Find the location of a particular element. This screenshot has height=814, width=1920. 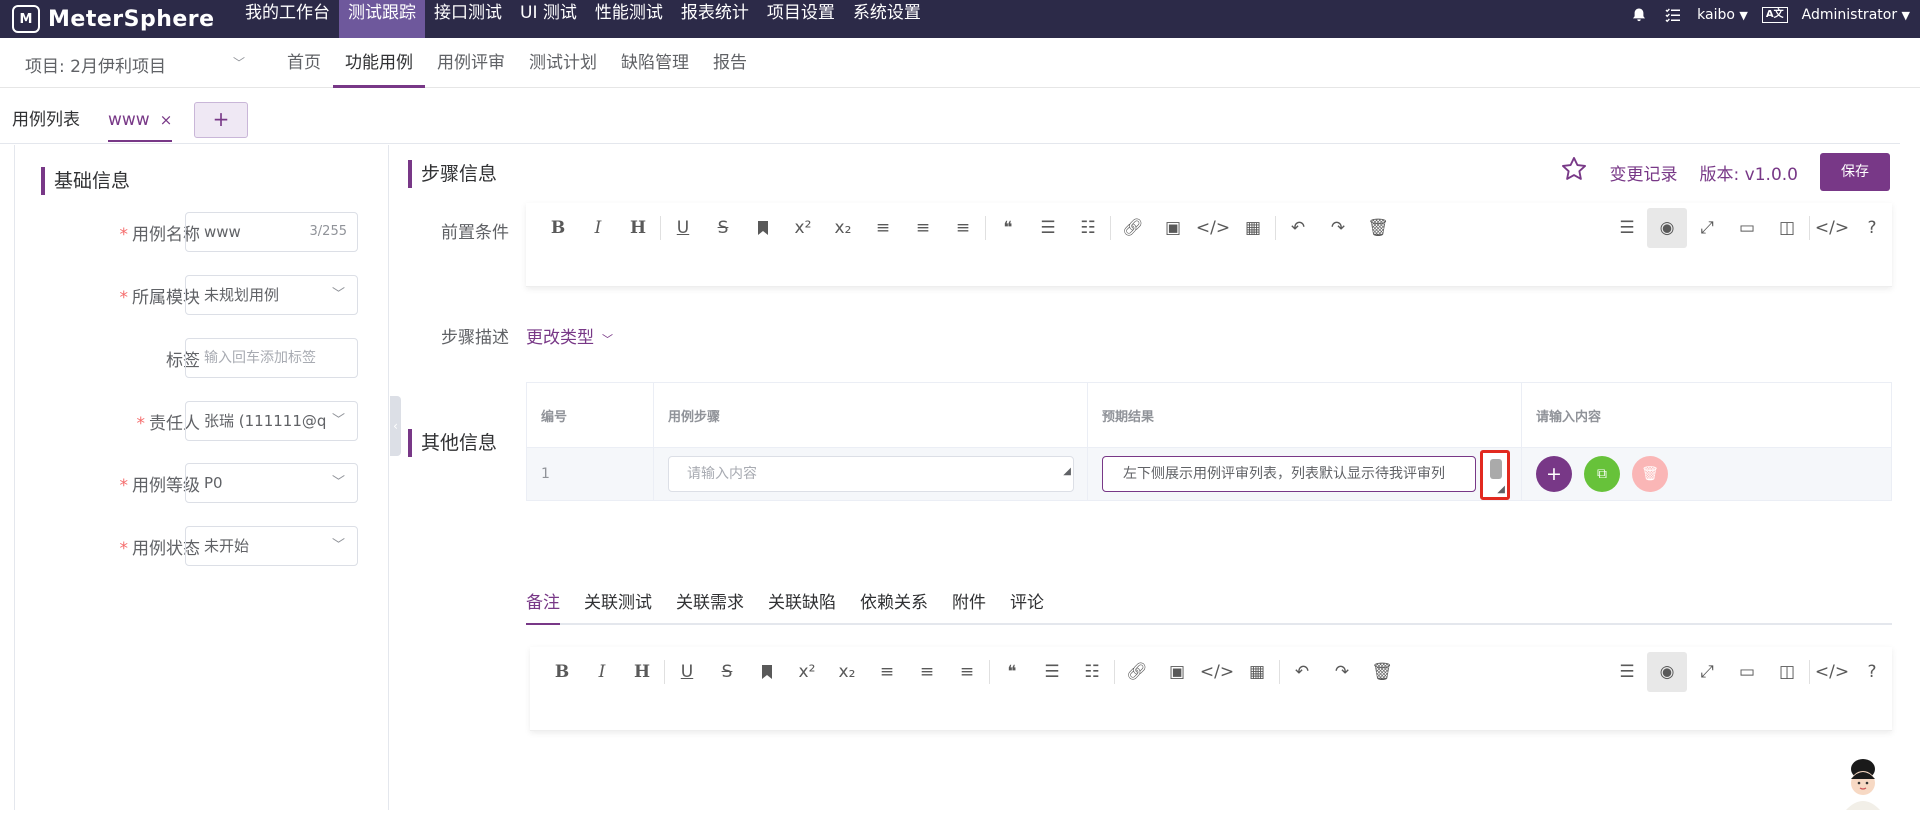

subnav-test-plan: 测试计划 is located at coordinates (563, 63).